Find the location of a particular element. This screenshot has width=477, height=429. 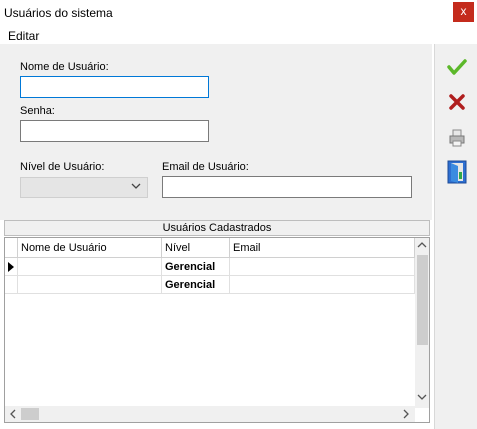

password-label: Senha: is located at coordinates (37, 111).